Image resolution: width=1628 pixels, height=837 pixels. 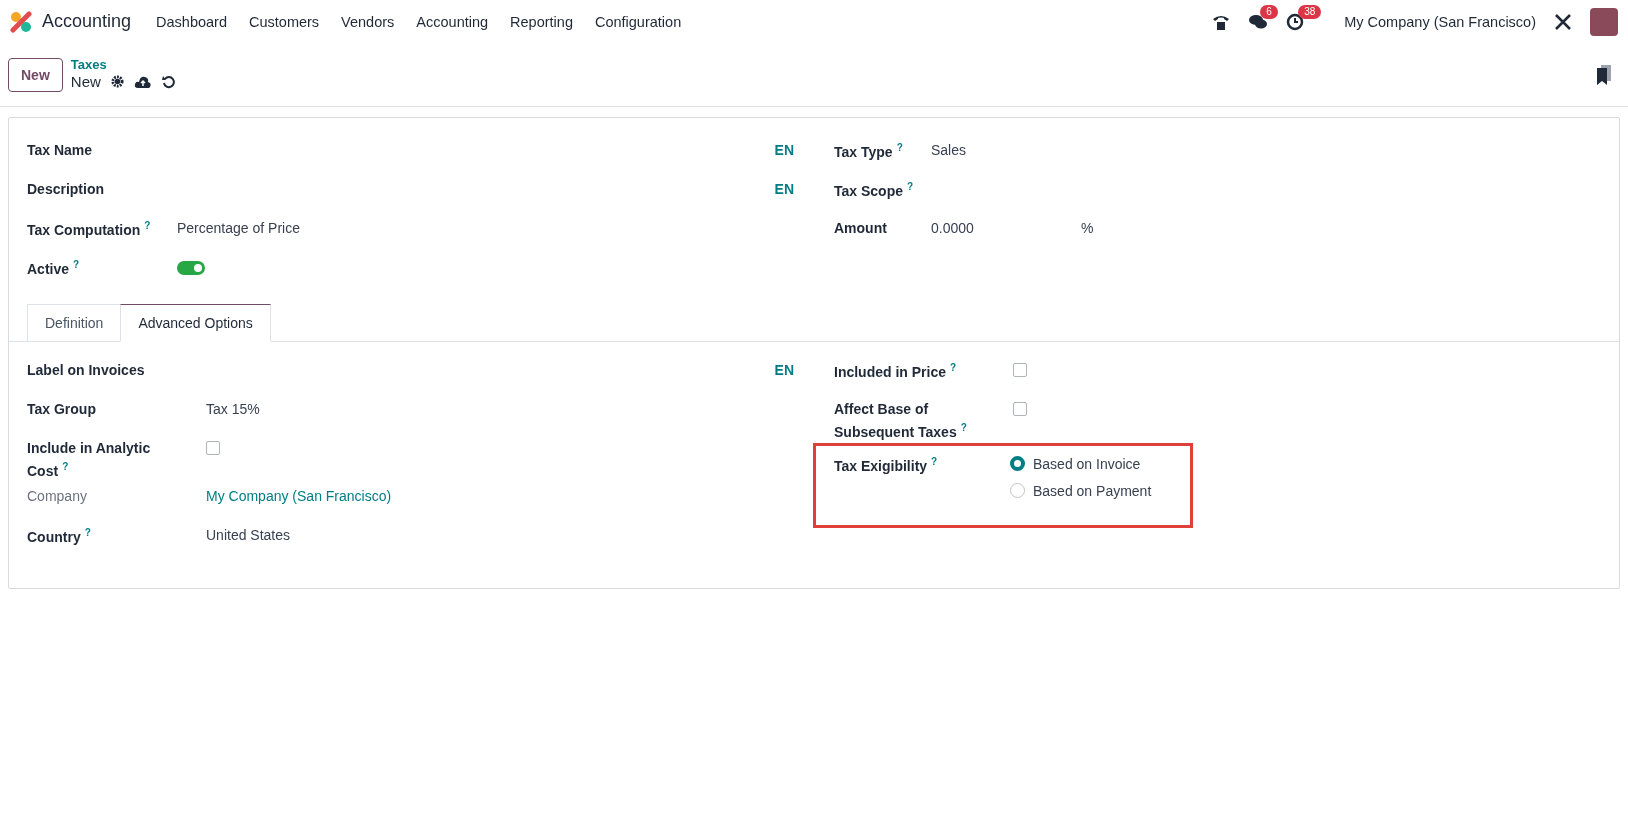 I want to click on new-button: New, so click(x=35, y=74).